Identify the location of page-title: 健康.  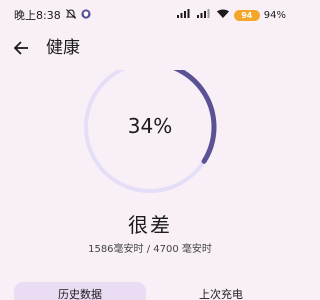
(63, 48).